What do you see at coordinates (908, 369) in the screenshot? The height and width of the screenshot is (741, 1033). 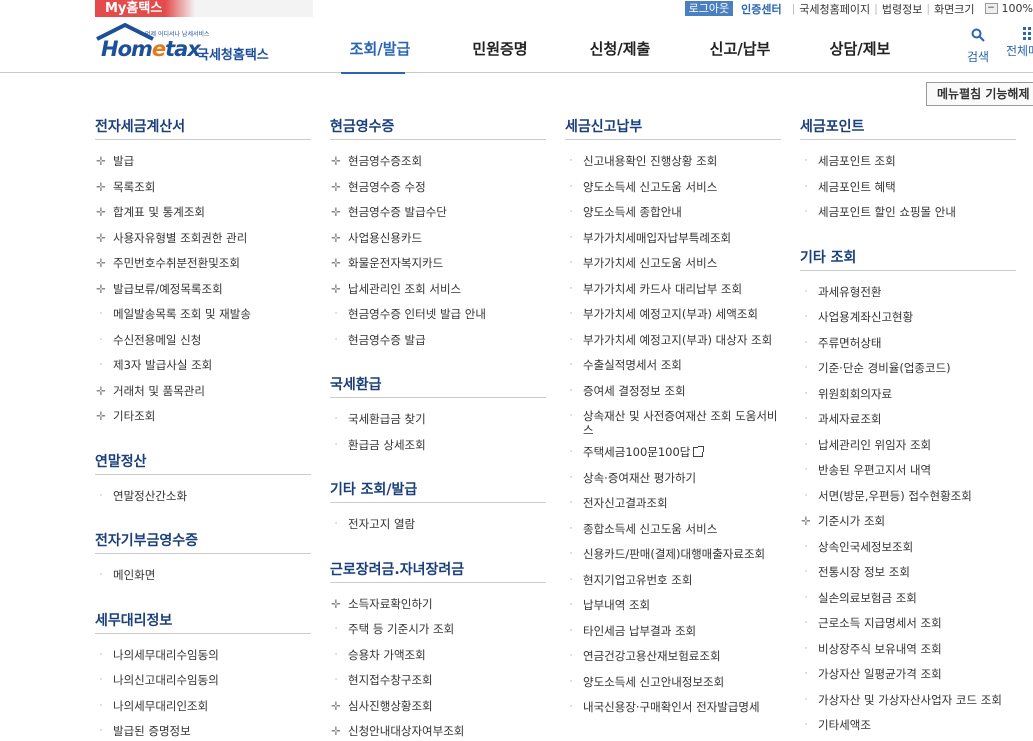 I see `menu-item: · 기준·단순 경비율(업종코드)` at bounding box center [908, 369].